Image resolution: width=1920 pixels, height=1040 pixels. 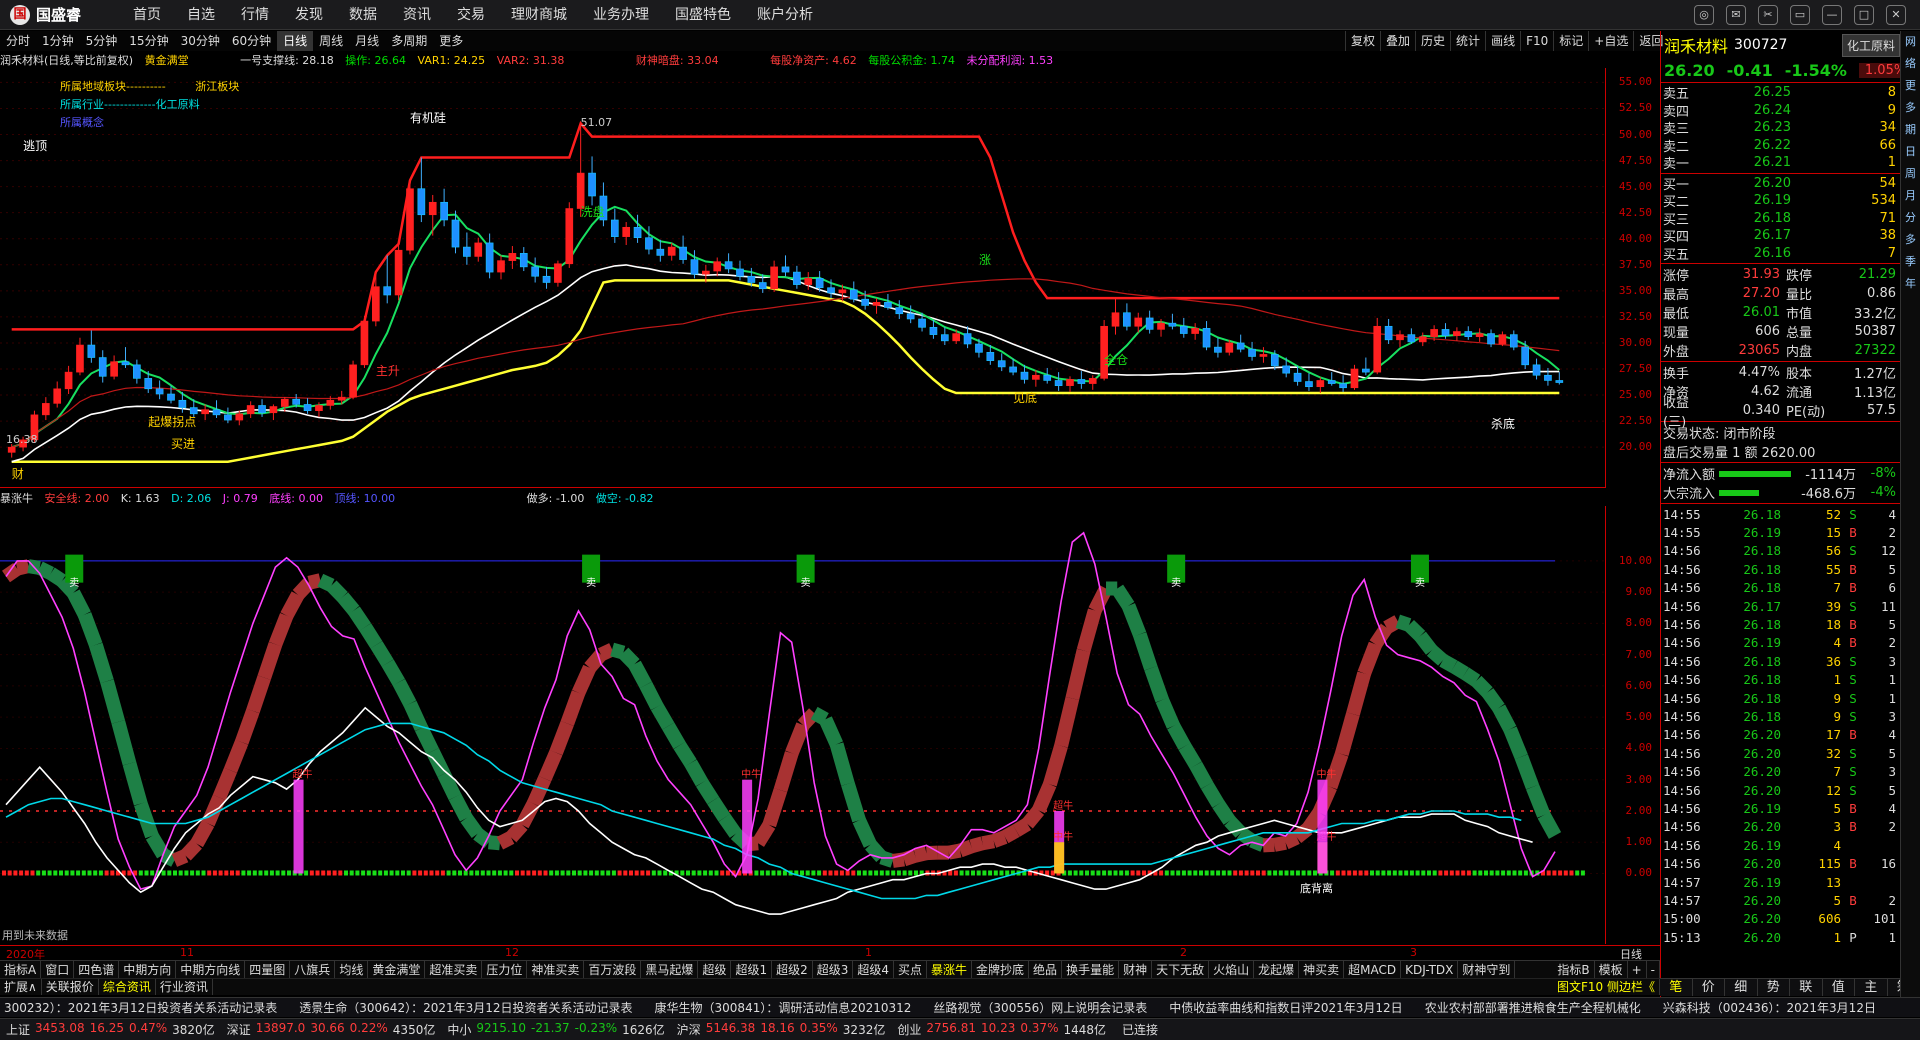 What do you see at coordinates (21, 987) in the screenshot?
I see `info-tab-0: 扩展∧` at bounding box center [21, 987].